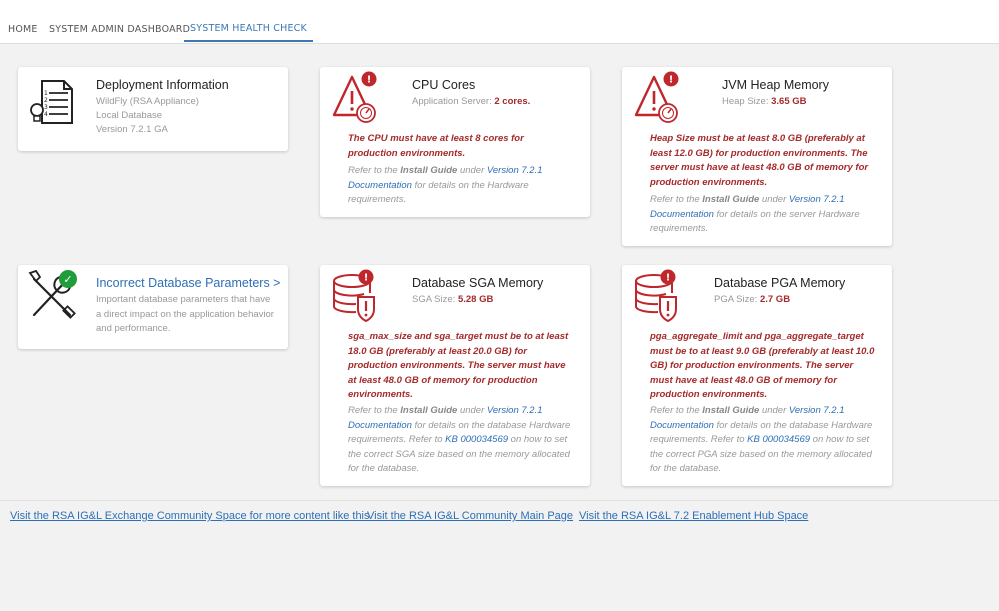  Describe the element at coordinates (188, 283) in the screenshot. I see `db-parameters-link: Incorrect Database Parameters >` at that location.